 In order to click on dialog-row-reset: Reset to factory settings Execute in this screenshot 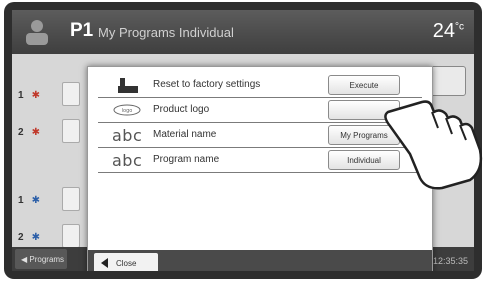, I will do `click(260, 85)`.